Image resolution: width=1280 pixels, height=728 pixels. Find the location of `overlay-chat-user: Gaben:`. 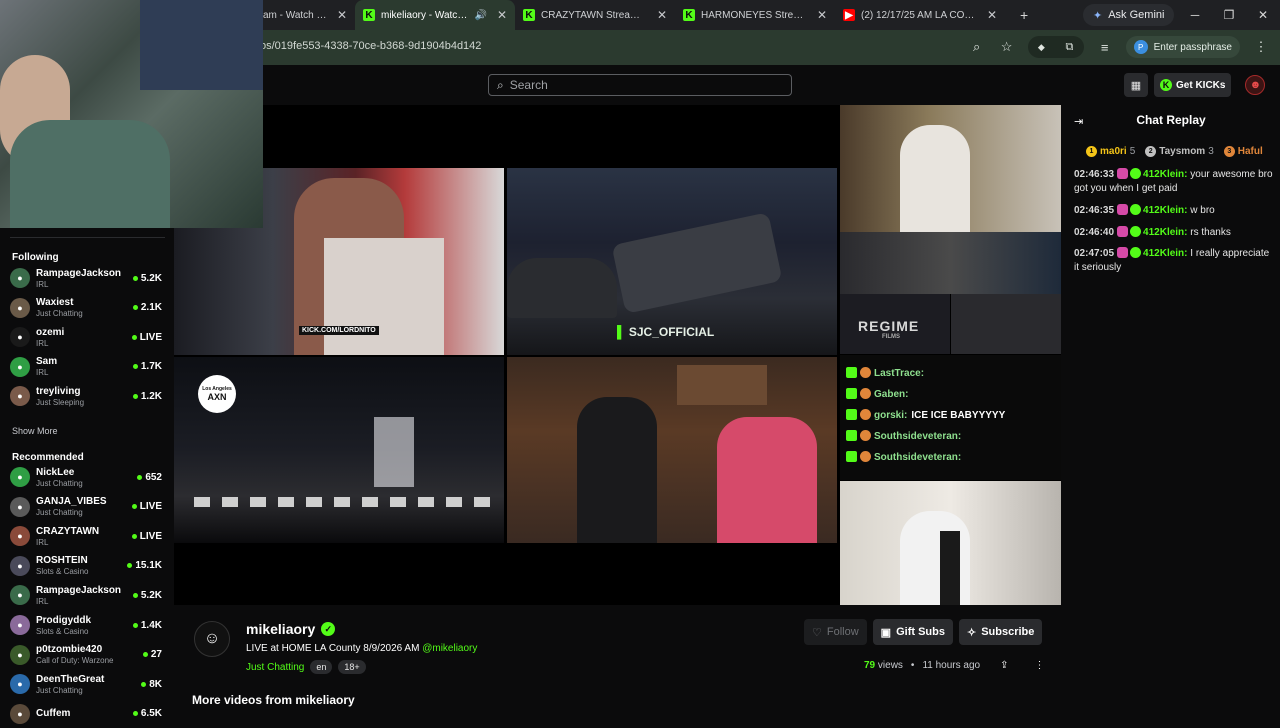

overlay-chat-user: Gaben: is located at coordinates (891, 394).